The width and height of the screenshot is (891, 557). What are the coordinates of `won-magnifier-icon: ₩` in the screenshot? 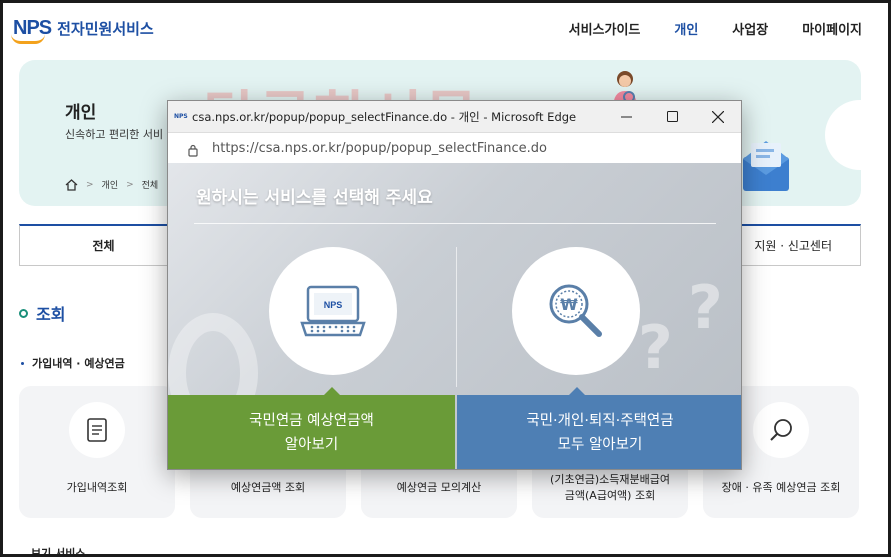 It's located at (576, 311).